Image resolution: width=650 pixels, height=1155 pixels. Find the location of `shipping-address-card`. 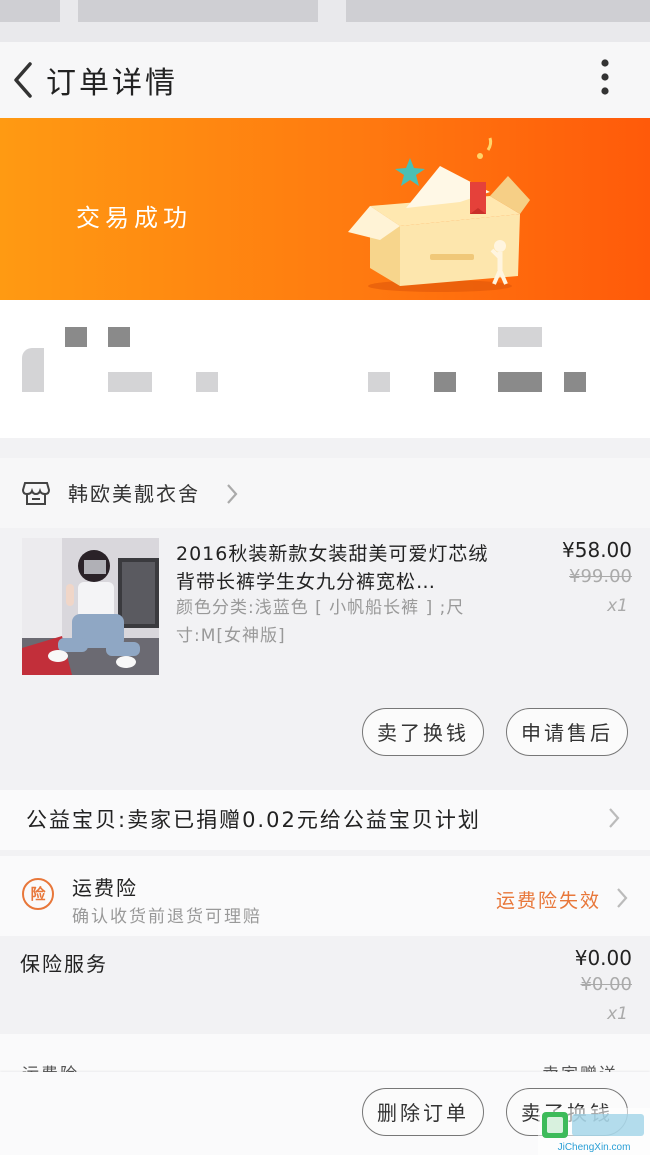

shipping-address-card is located at coordinates (325, 369).